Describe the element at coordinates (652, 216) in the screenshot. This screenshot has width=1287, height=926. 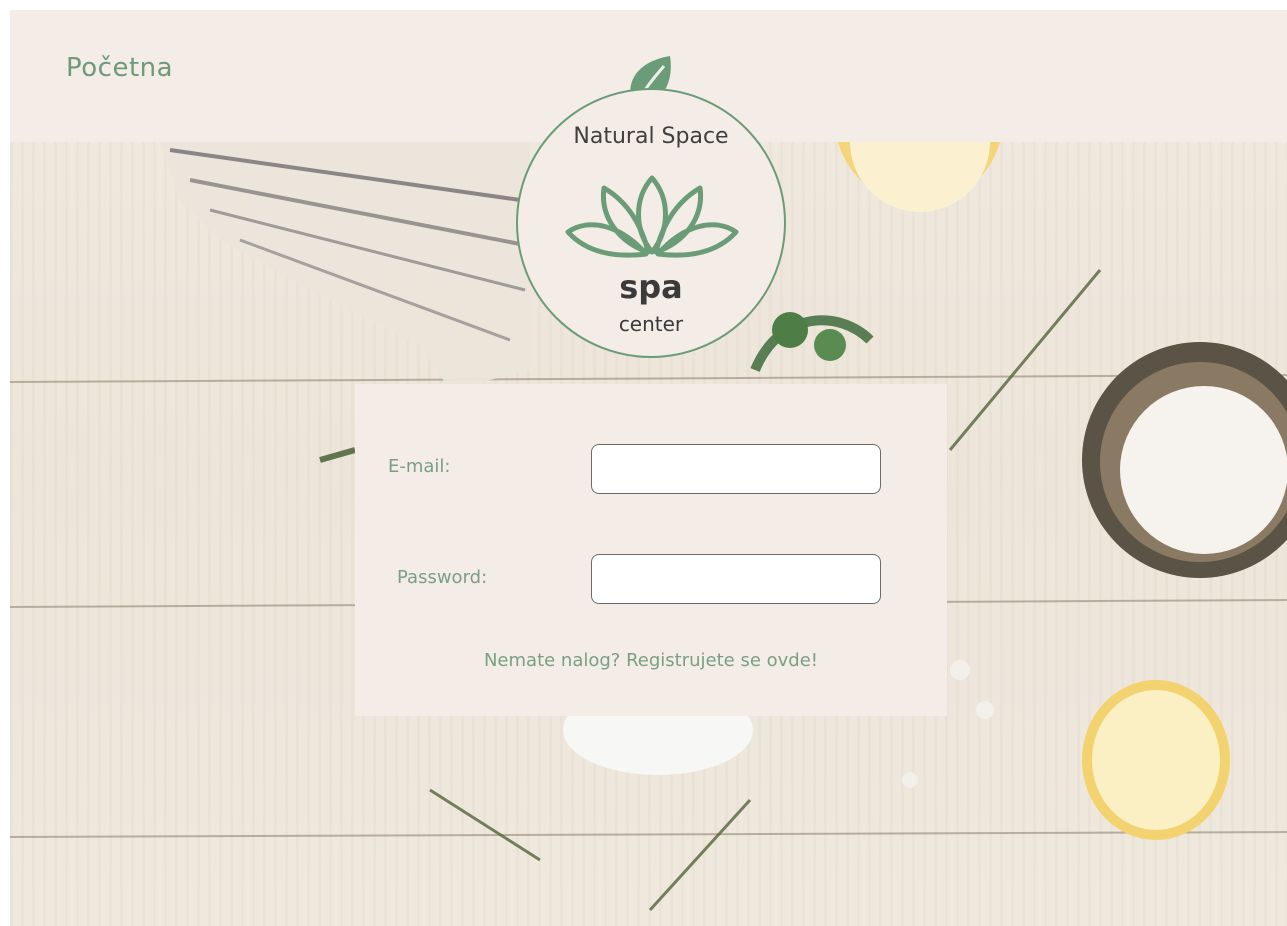
I see `lotus-icon` at that location.